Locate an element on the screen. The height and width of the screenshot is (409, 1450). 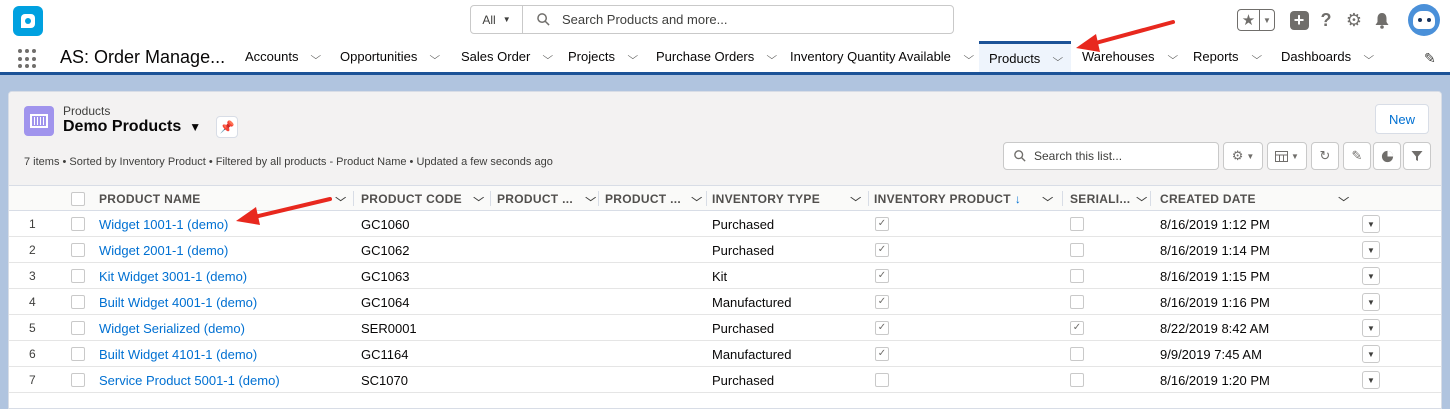
display-as-button: ▼ is located at coordinates (1287, 156).